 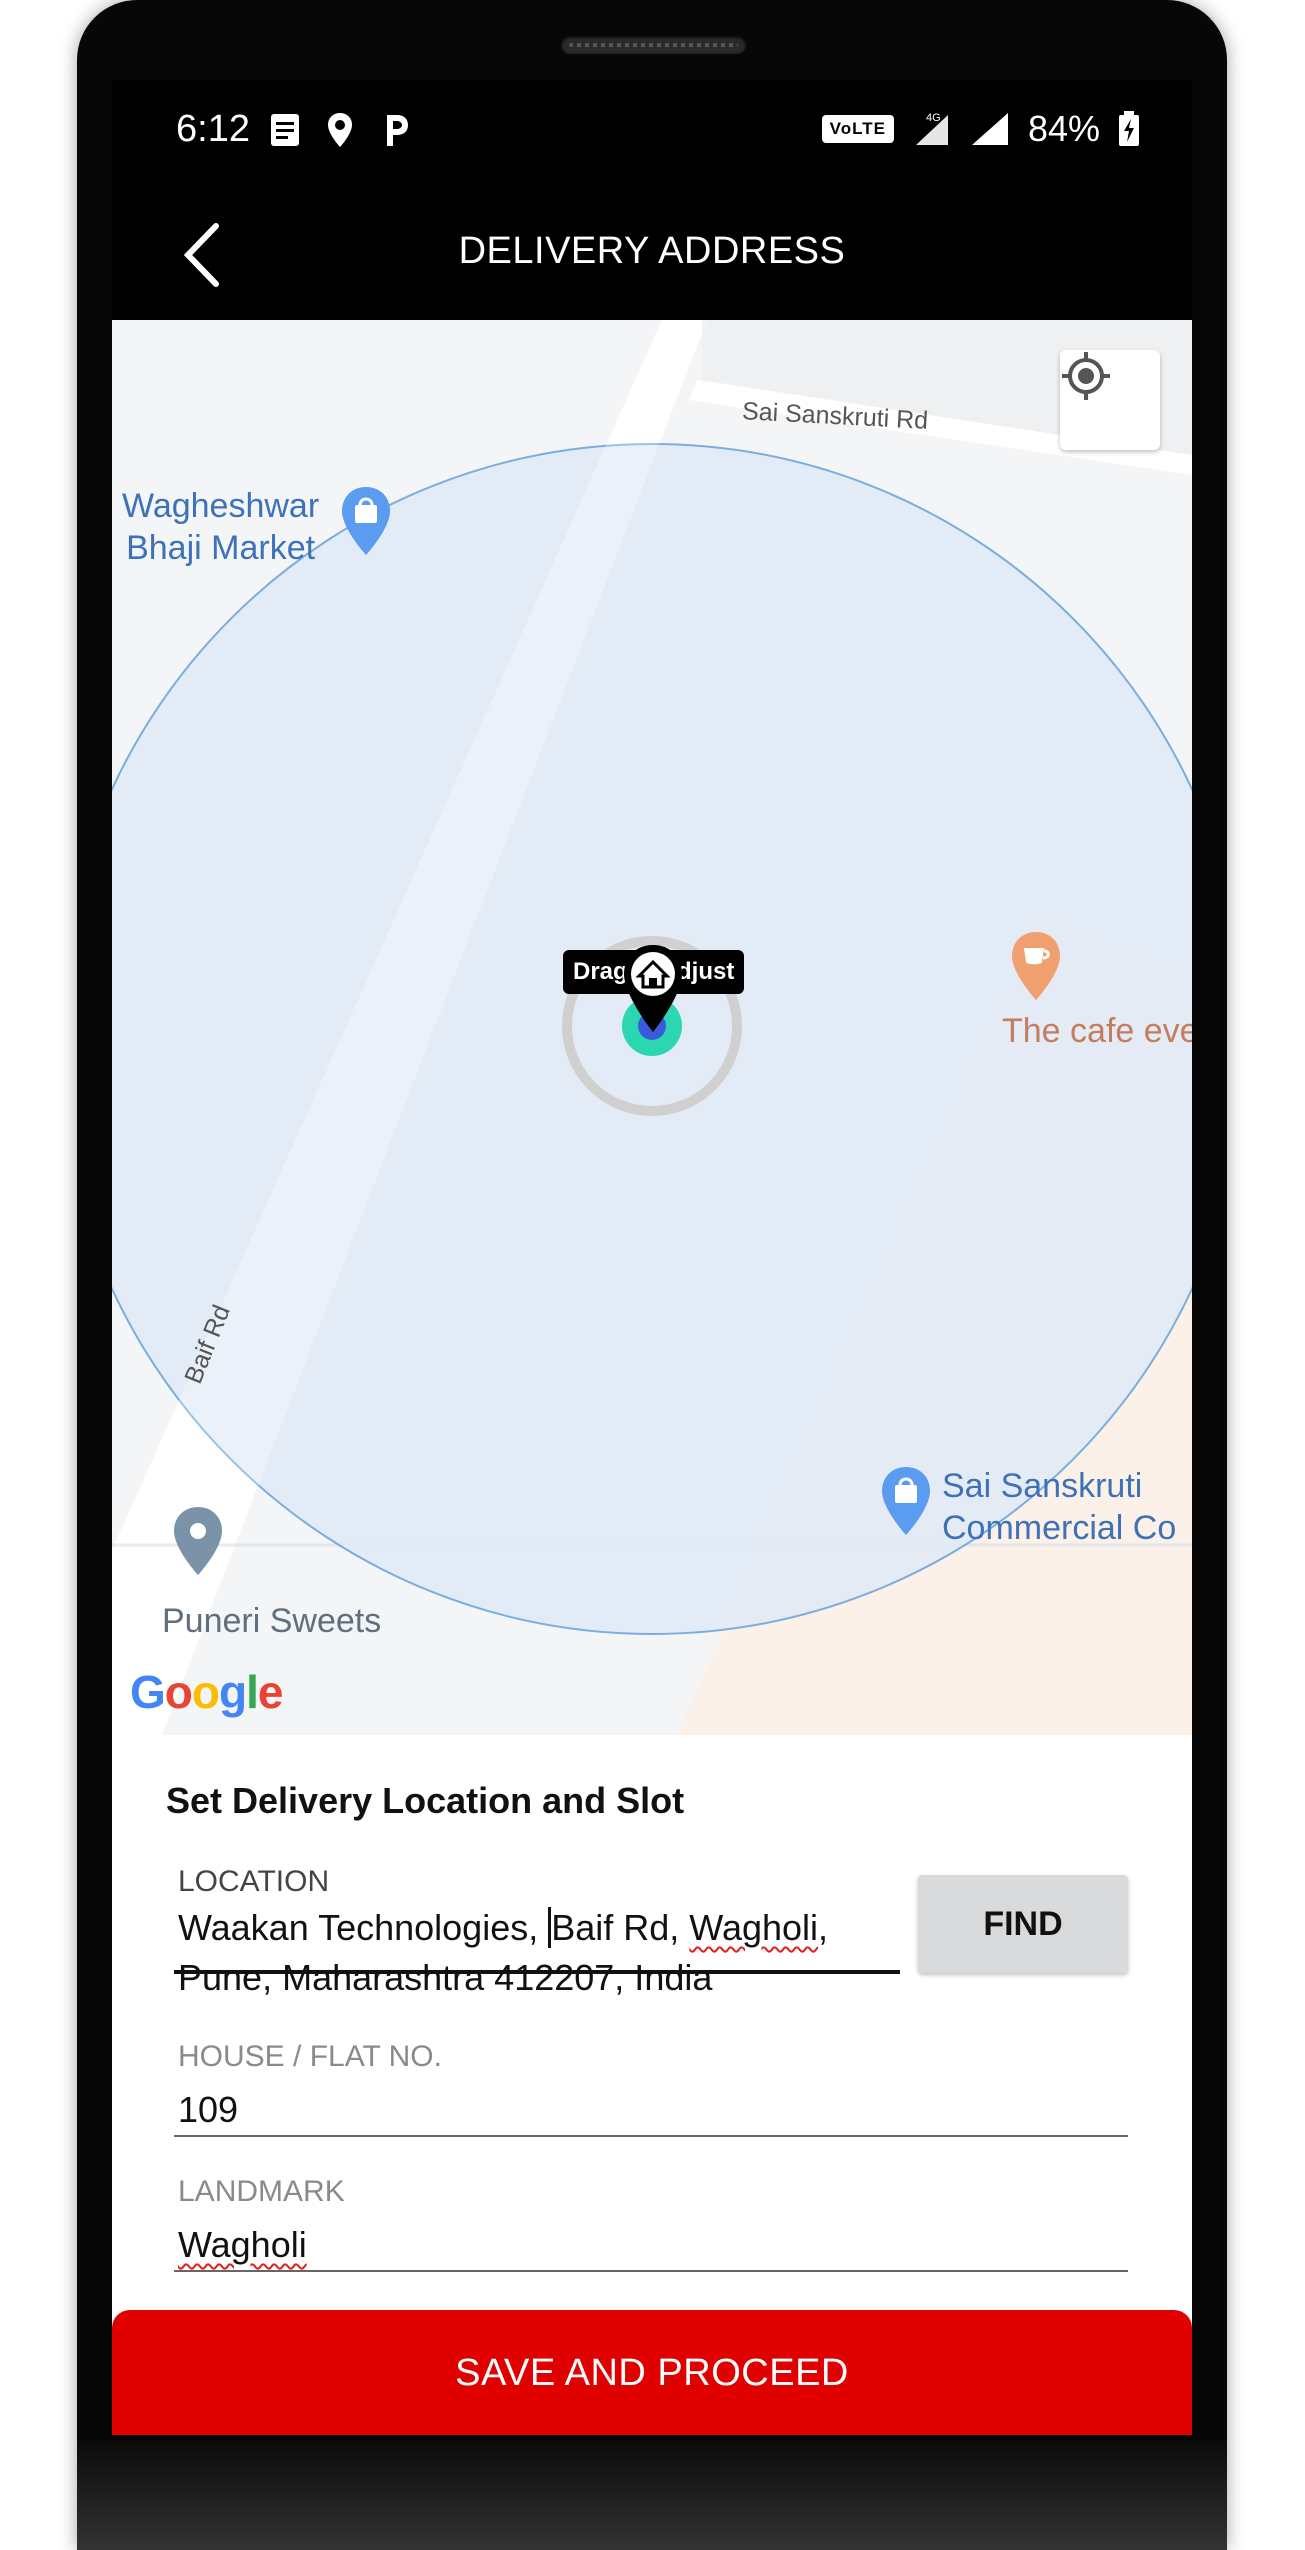 I want to click on cafe-pin-icon, so click(x=1036, y=966).